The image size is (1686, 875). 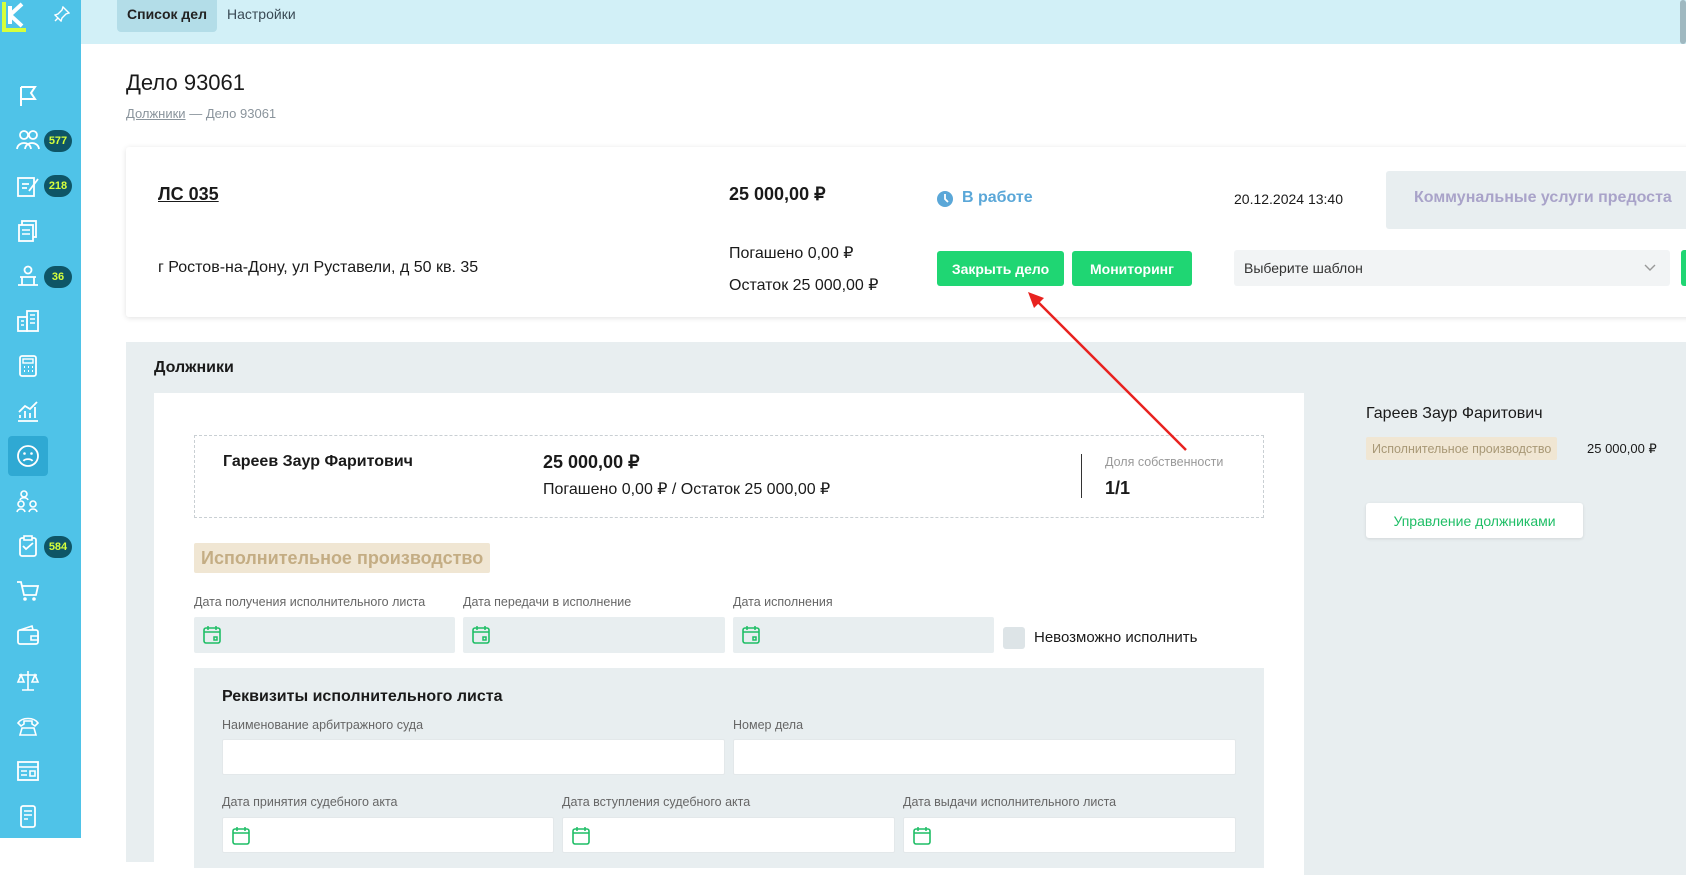 What do you see at coordinates (58, 277) in the screenshot?
I see `hearings-badge: 36` at bounding box center [58, 277].